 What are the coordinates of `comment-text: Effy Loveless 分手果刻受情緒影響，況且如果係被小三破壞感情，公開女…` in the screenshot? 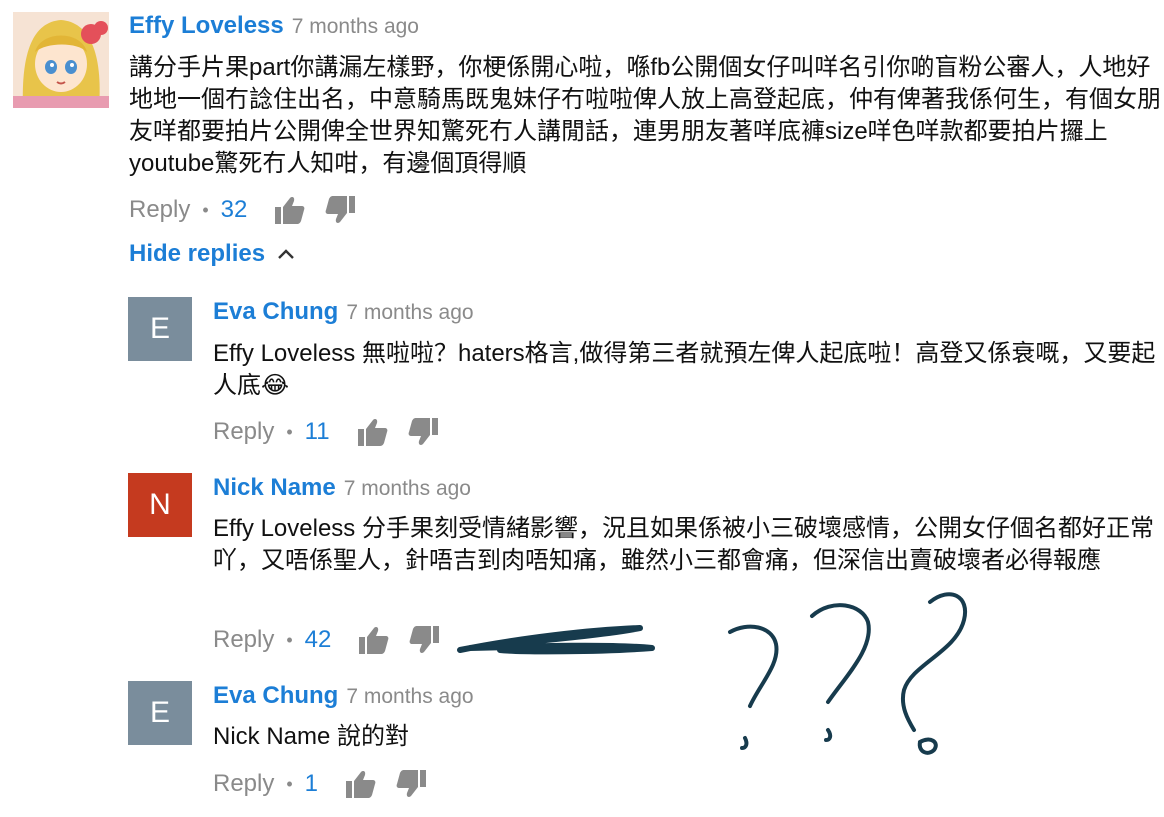 It's located at (683, 544).